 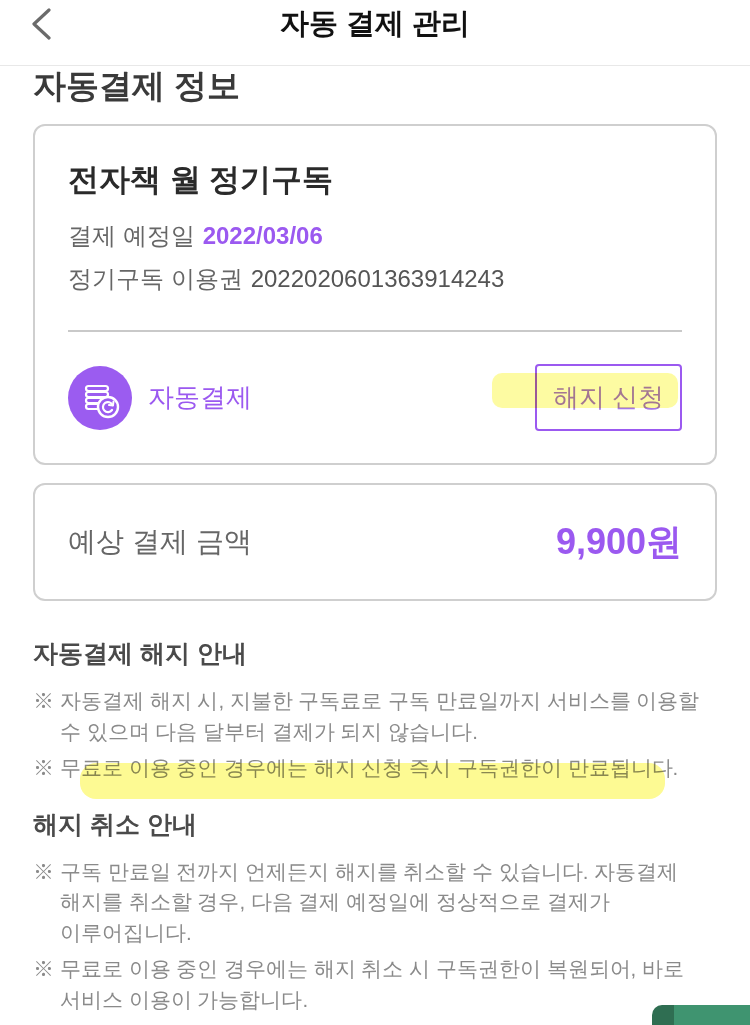 I want to click on detail-value: 2022020601363914243, so click(x=377, y=279).